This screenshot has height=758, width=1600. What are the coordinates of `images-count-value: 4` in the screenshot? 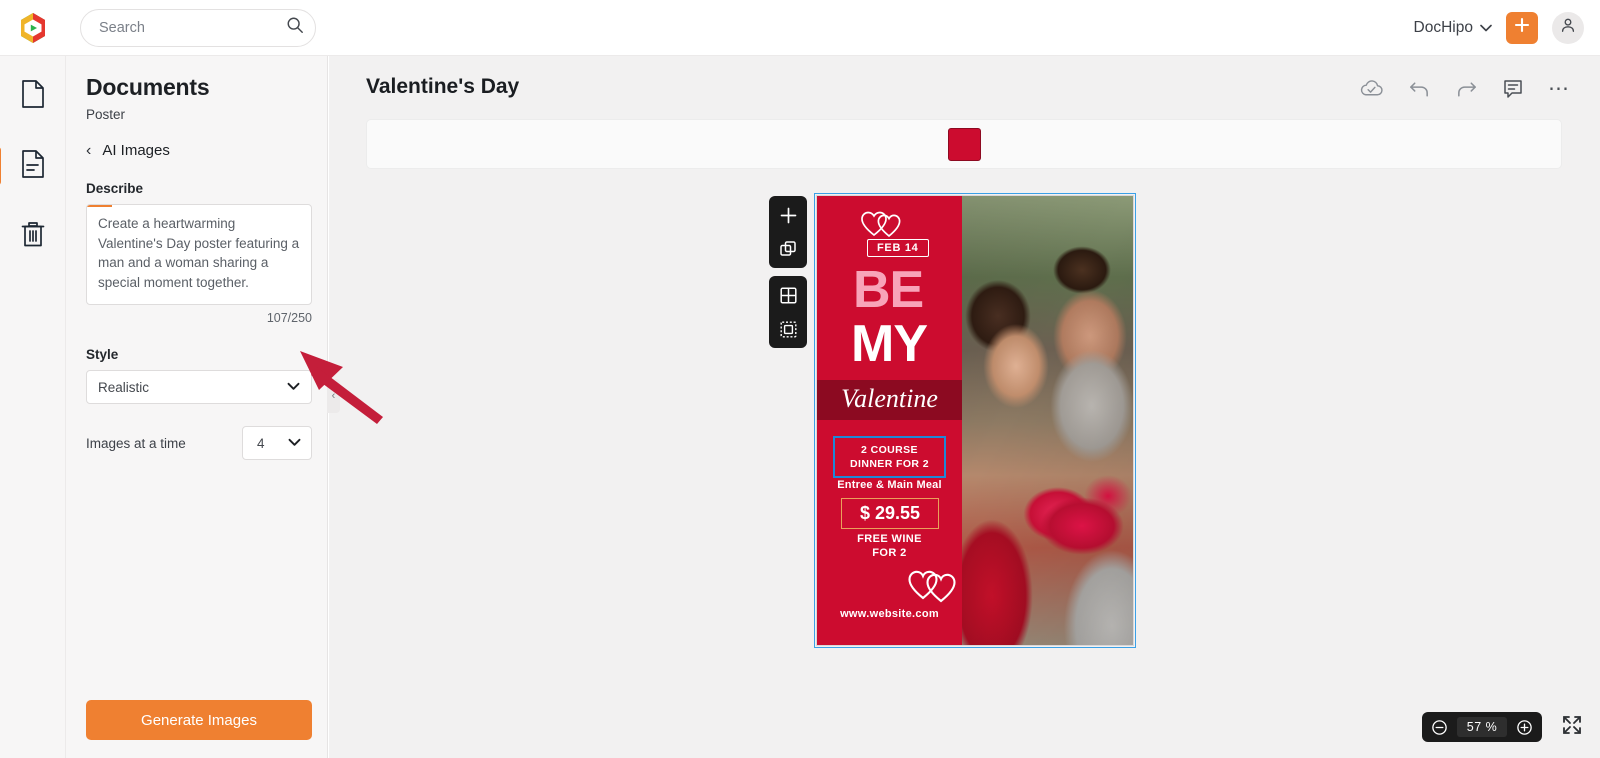 It's located at (261, 443).